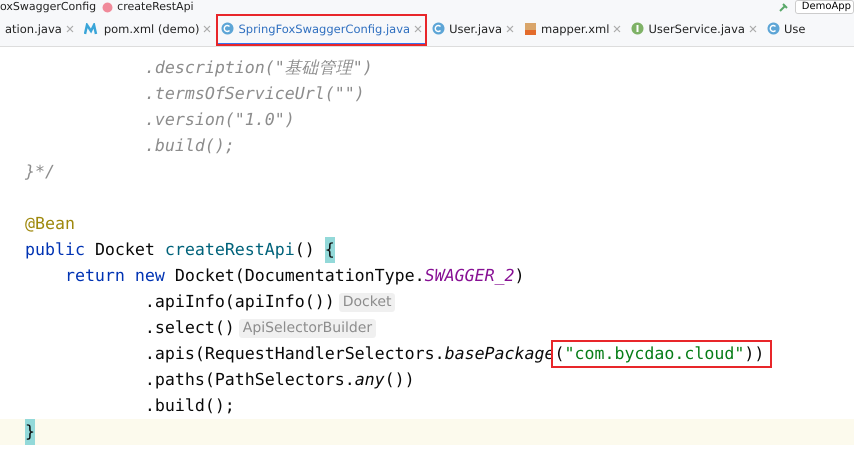 This screenshot has height=452, width=854. I want to click on type-hint: ApiSelectorBuilder, so click(307, 328).